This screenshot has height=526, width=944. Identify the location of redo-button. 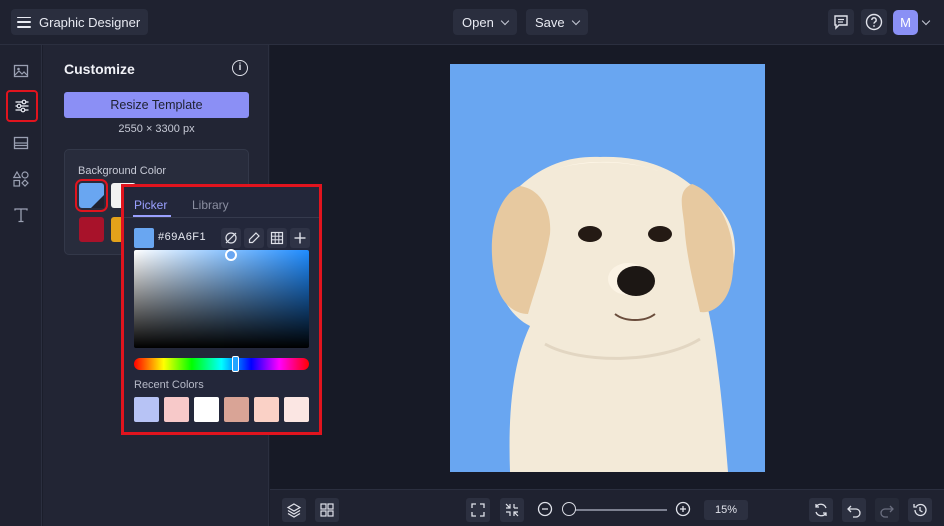
(887, 510).